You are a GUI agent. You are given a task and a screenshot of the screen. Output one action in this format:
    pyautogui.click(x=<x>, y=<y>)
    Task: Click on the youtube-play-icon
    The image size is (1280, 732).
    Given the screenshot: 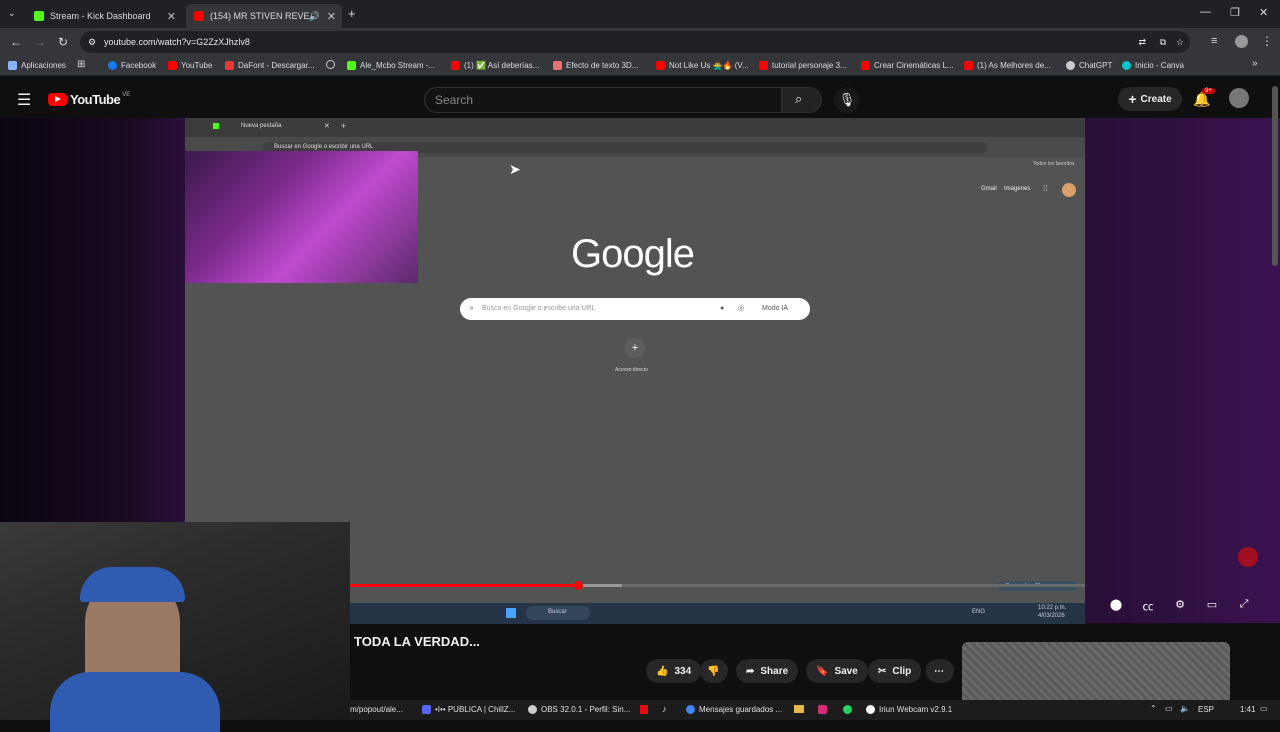 What is the action you would take?
    pyautogui.click(x=57, y=99)
    